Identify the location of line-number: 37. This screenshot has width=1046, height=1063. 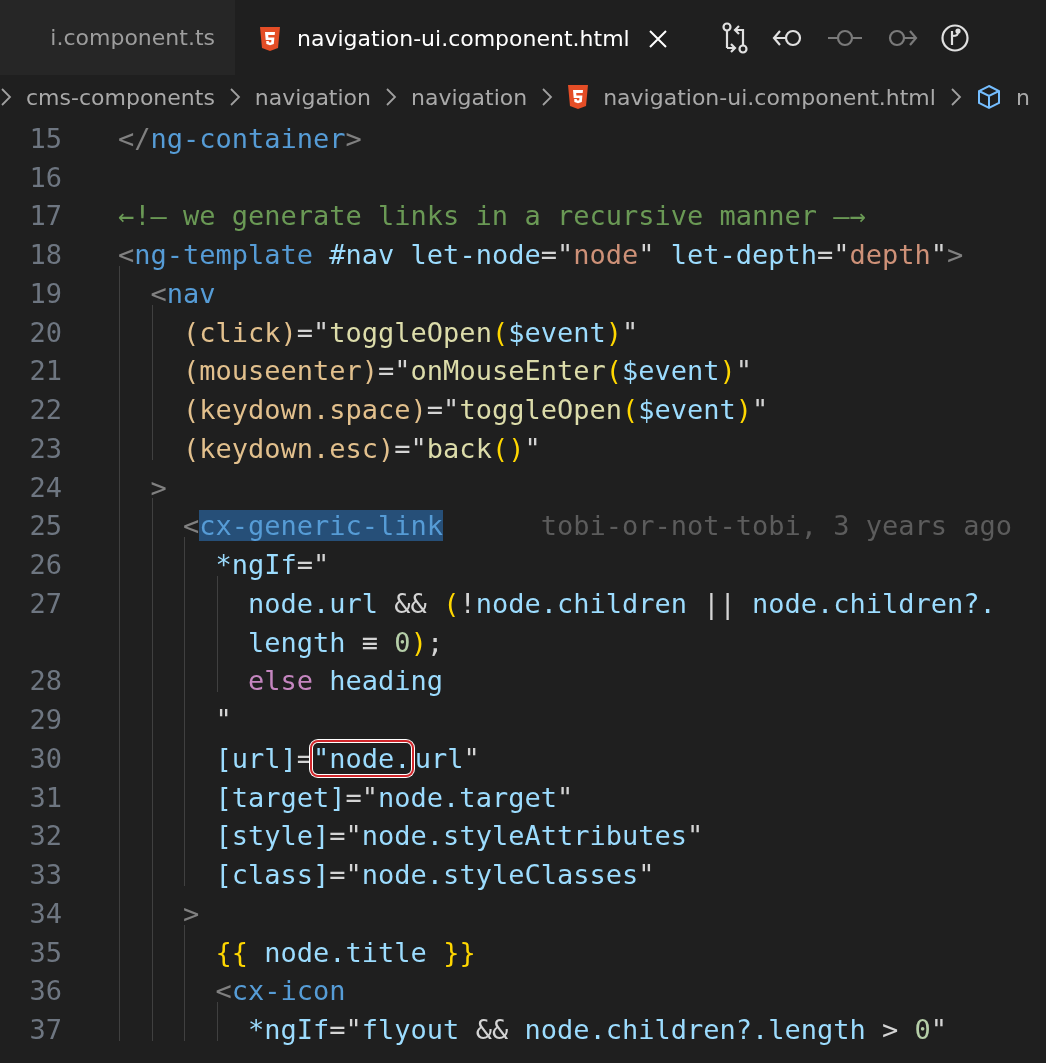
(45, 1030).